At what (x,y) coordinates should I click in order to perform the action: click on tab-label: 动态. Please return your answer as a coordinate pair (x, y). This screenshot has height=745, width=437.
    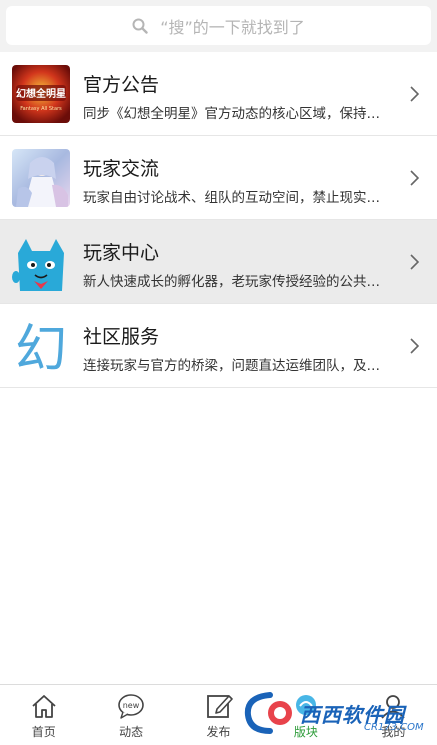
    Looking at the image, I should click on (131, 732).